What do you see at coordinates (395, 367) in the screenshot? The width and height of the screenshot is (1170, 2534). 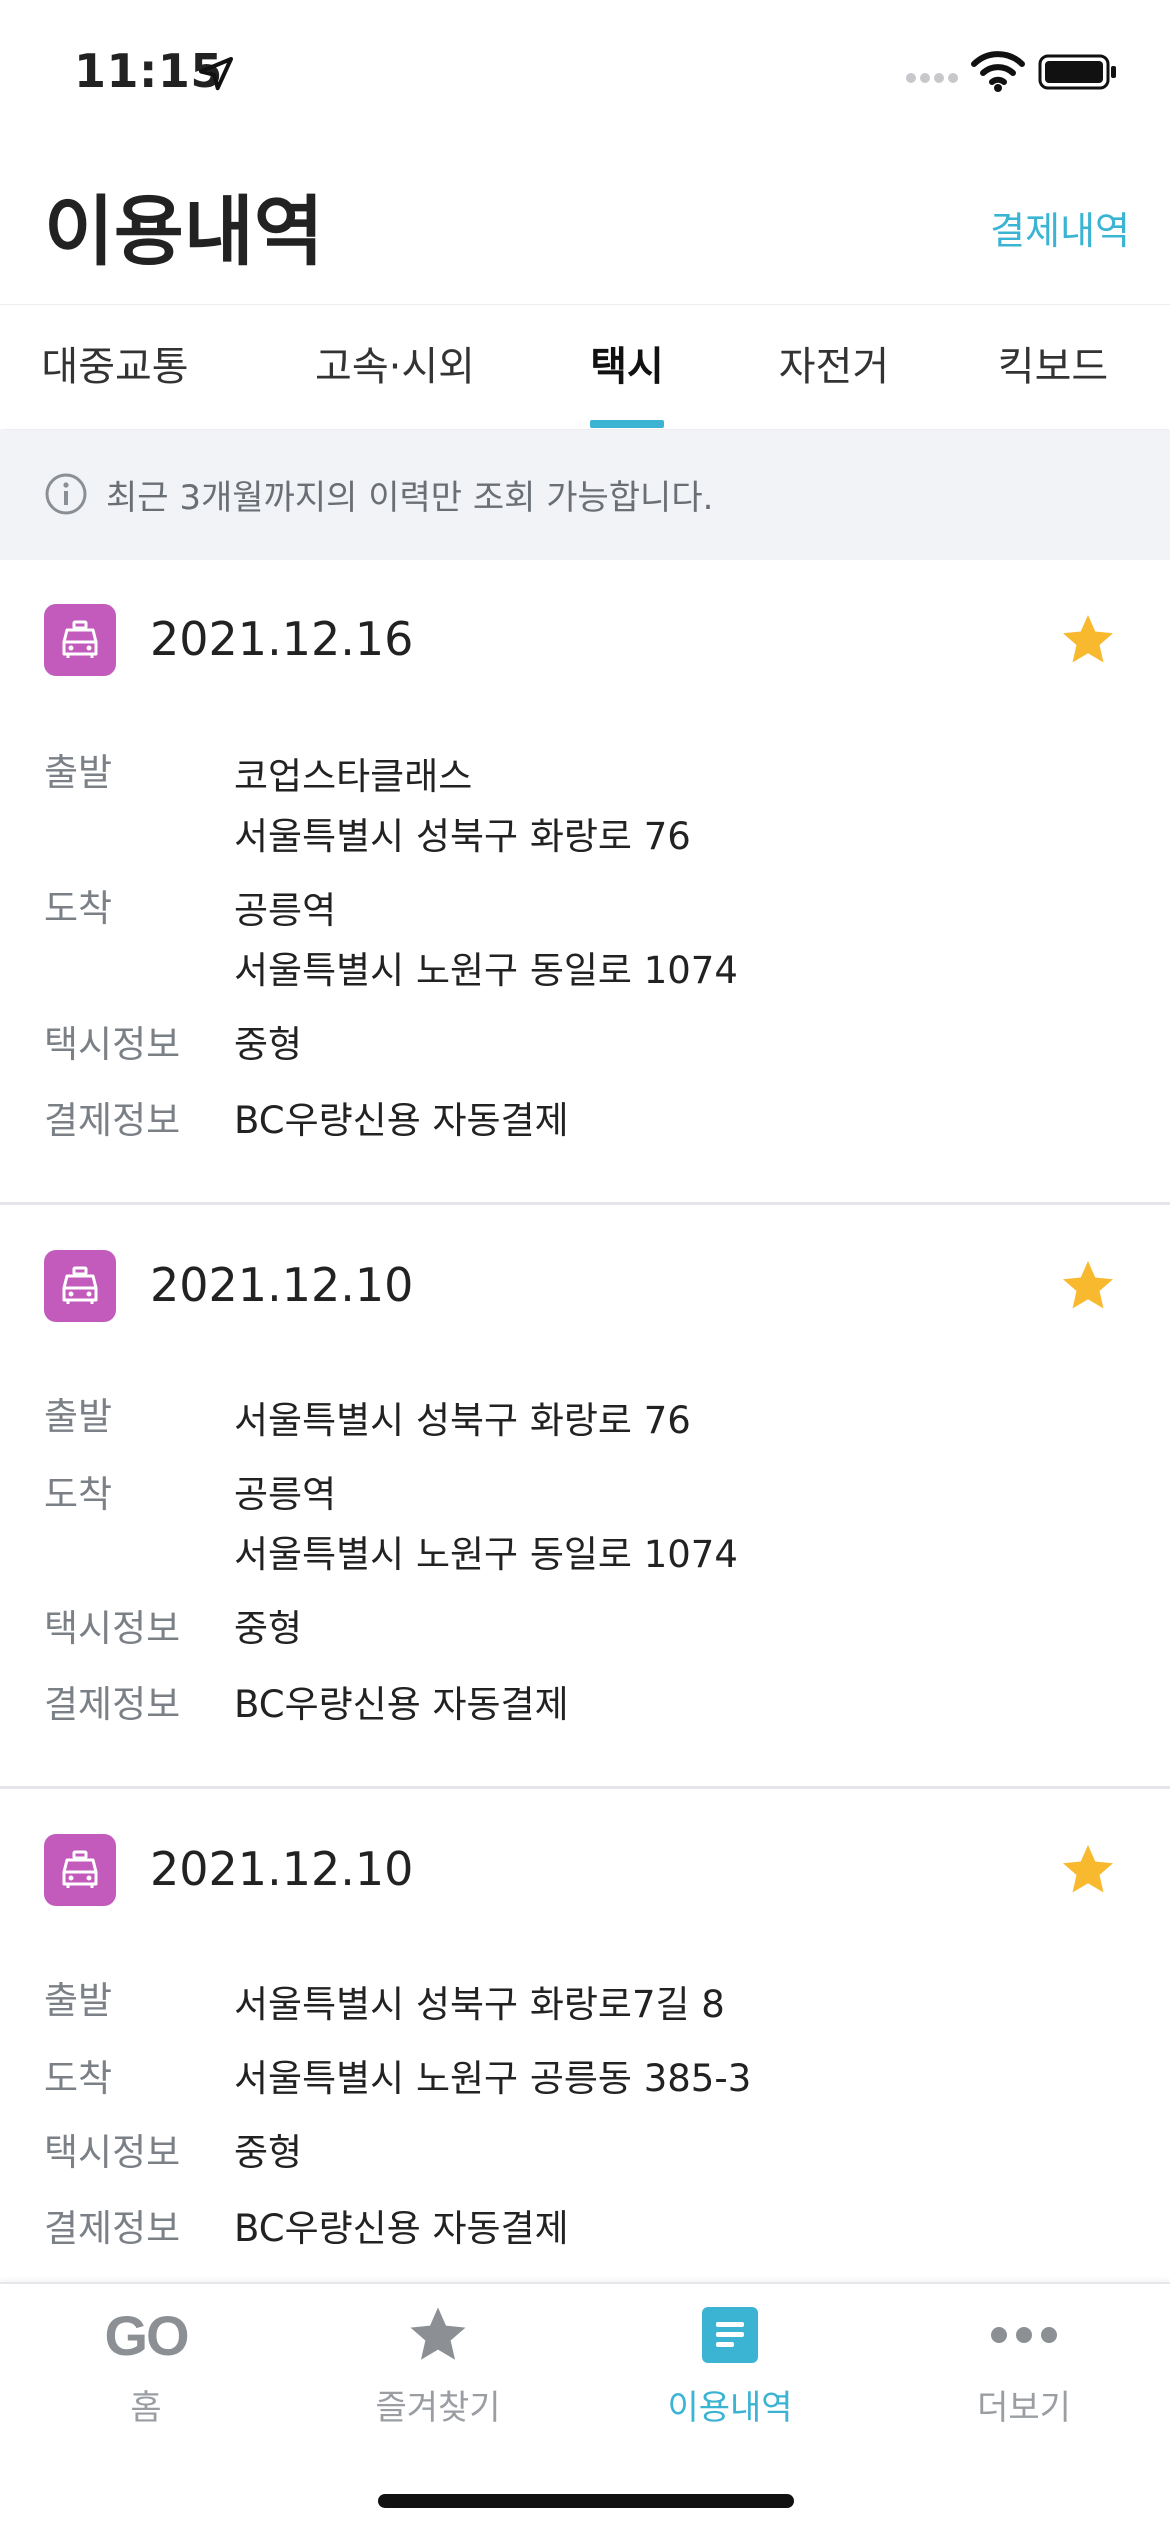 I see `tab-express-bus: 고속·시외` at bounding box center [395, 367].